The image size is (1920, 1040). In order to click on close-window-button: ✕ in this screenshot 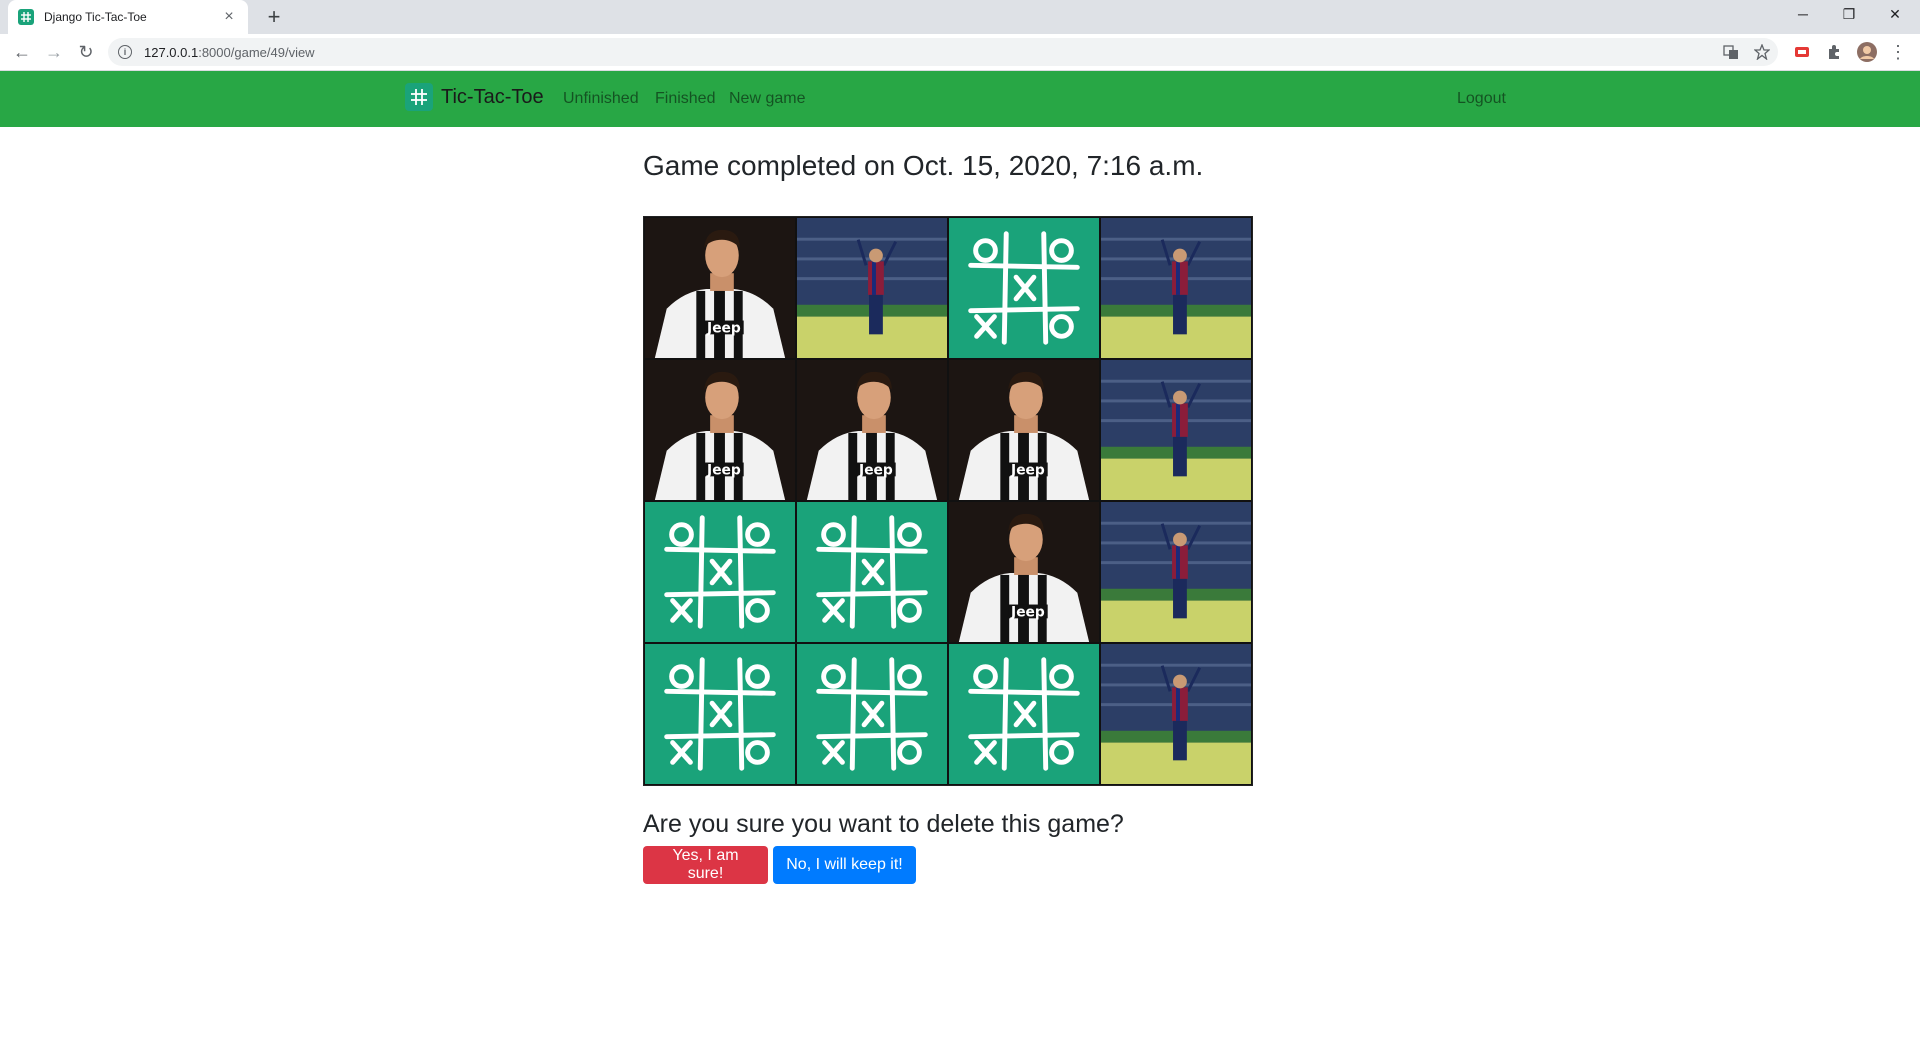, I will do `click(1895, 15)`.